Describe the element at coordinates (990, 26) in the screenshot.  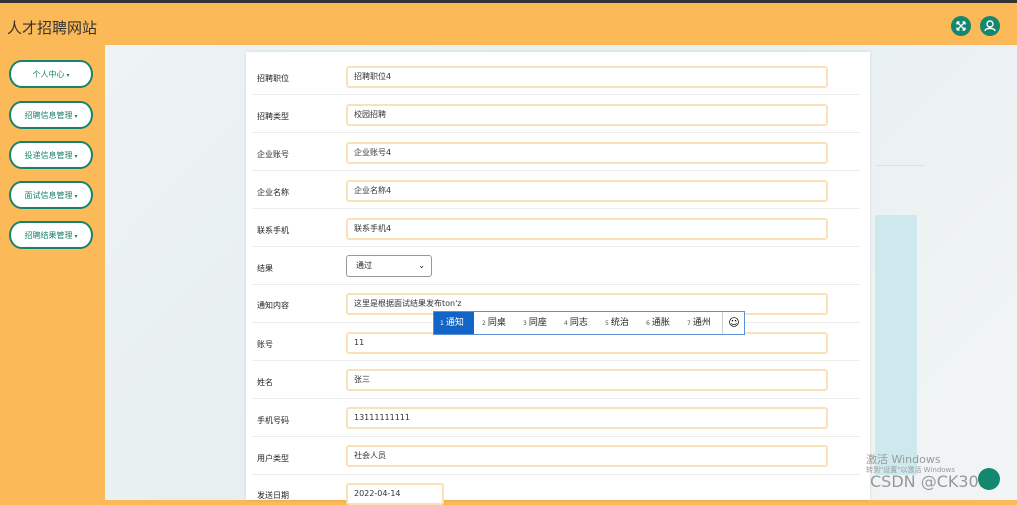
I see `user-icon` at that location.